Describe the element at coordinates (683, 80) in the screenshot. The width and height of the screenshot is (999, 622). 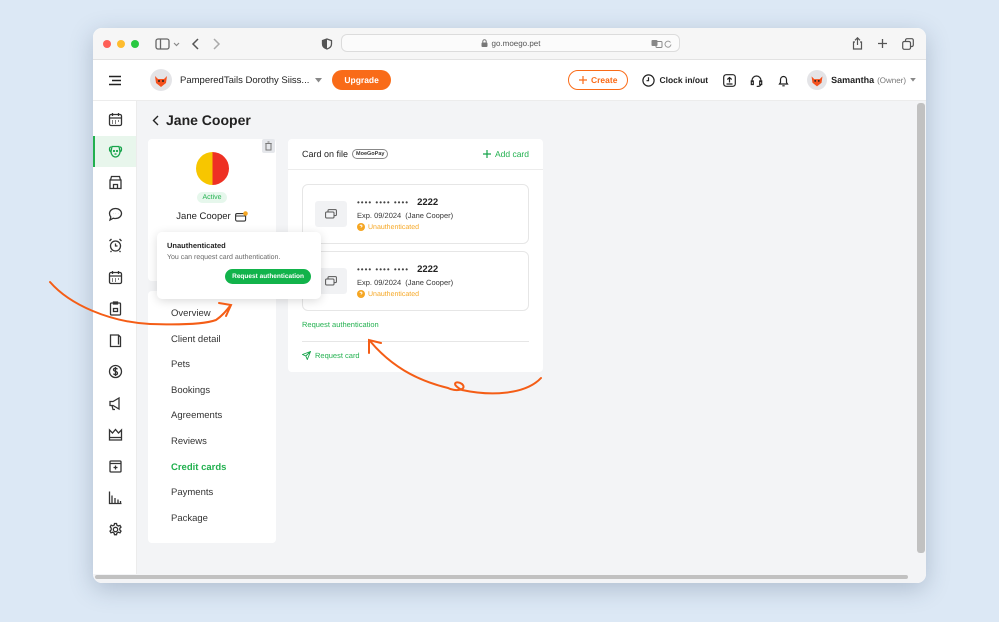
I see `clock-in-out-link: Clock in/out` at that location.